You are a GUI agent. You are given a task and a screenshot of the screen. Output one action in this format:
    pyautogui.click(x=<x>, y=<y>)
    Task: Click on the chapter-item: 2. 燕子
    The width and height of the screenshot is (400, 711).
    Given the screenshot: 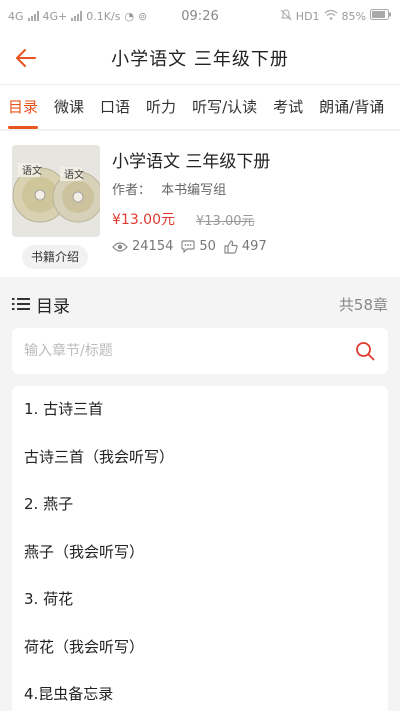 What is the action you would take?
    pyautogui.click(x=200, y=505)
    